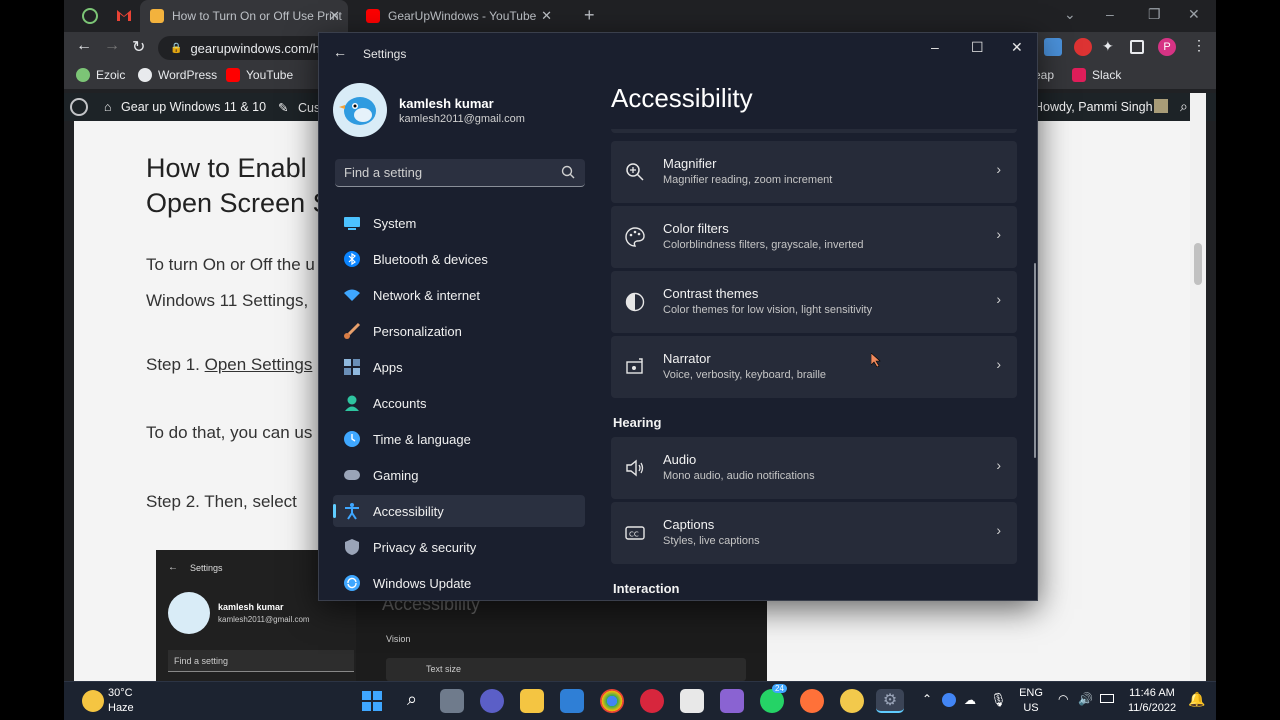 Image resolution: width=1280 pixels, height=720 pixels. Describe the element at coordinates (385, 54) in the screenshot. I see `window-title: Settings` at that location.